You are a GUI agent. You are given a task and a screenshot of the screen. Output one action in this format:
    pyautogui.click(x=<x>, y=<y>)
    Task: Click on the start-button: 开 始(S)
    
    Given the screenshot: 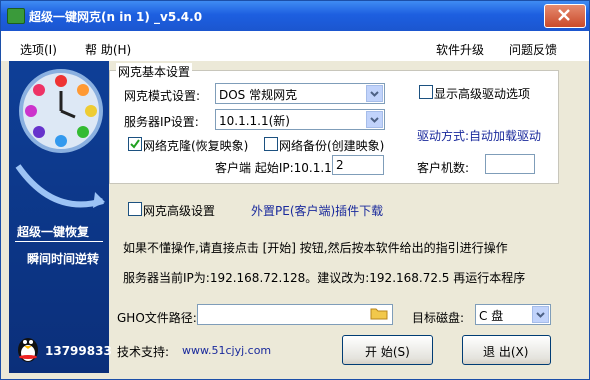 What is the action you would take?
    pyautogui.click(x=387, y=350)
    